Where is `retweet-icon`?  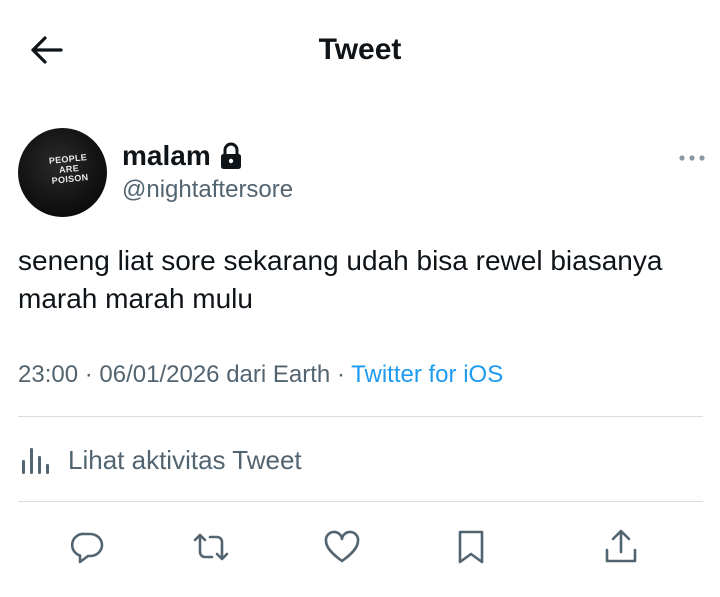 retweet-icon is located at coordinates (211, 547).